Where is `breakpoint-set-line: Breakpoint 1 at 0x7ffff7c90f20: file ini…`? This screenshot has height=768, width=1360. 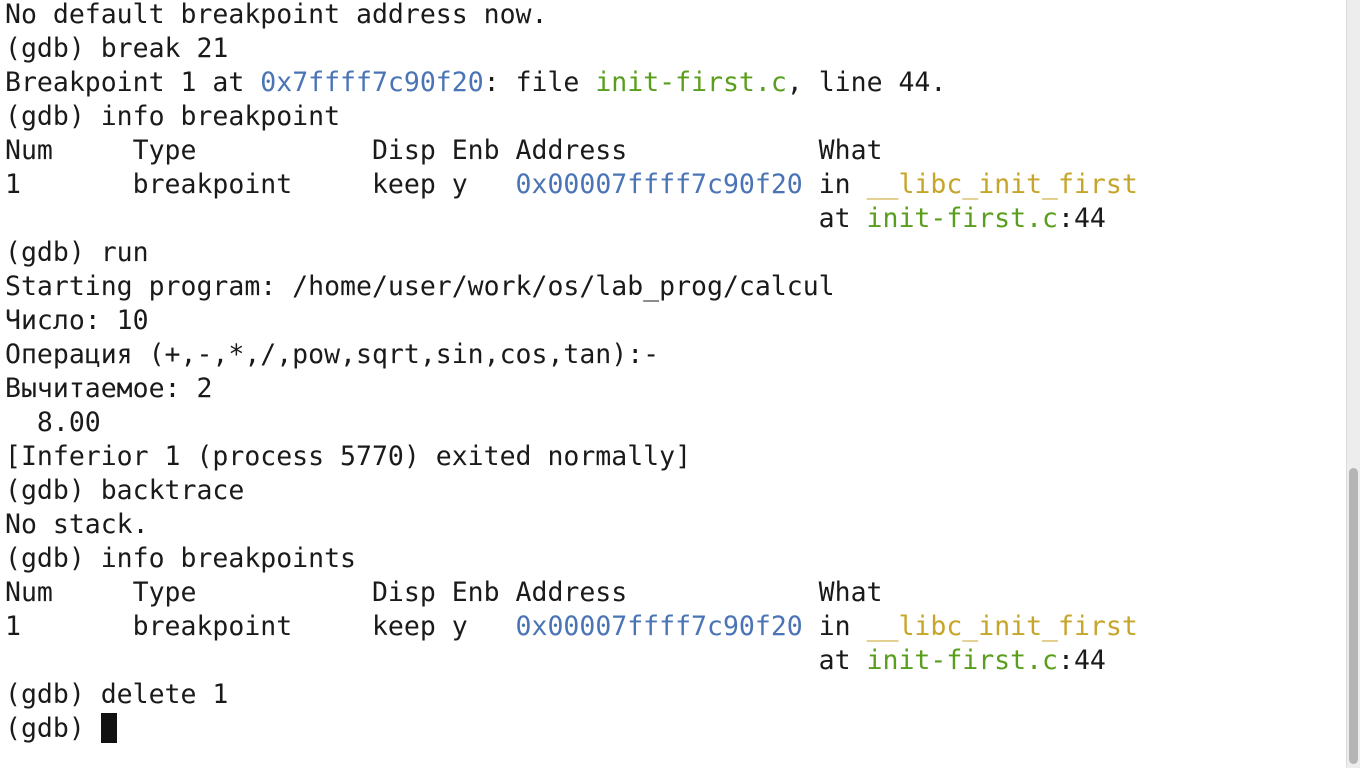 breakpoint-set-line: Breakpoint 1 at 0x7ffff7c90f20: file ini… is located at coordinates (475, 83).